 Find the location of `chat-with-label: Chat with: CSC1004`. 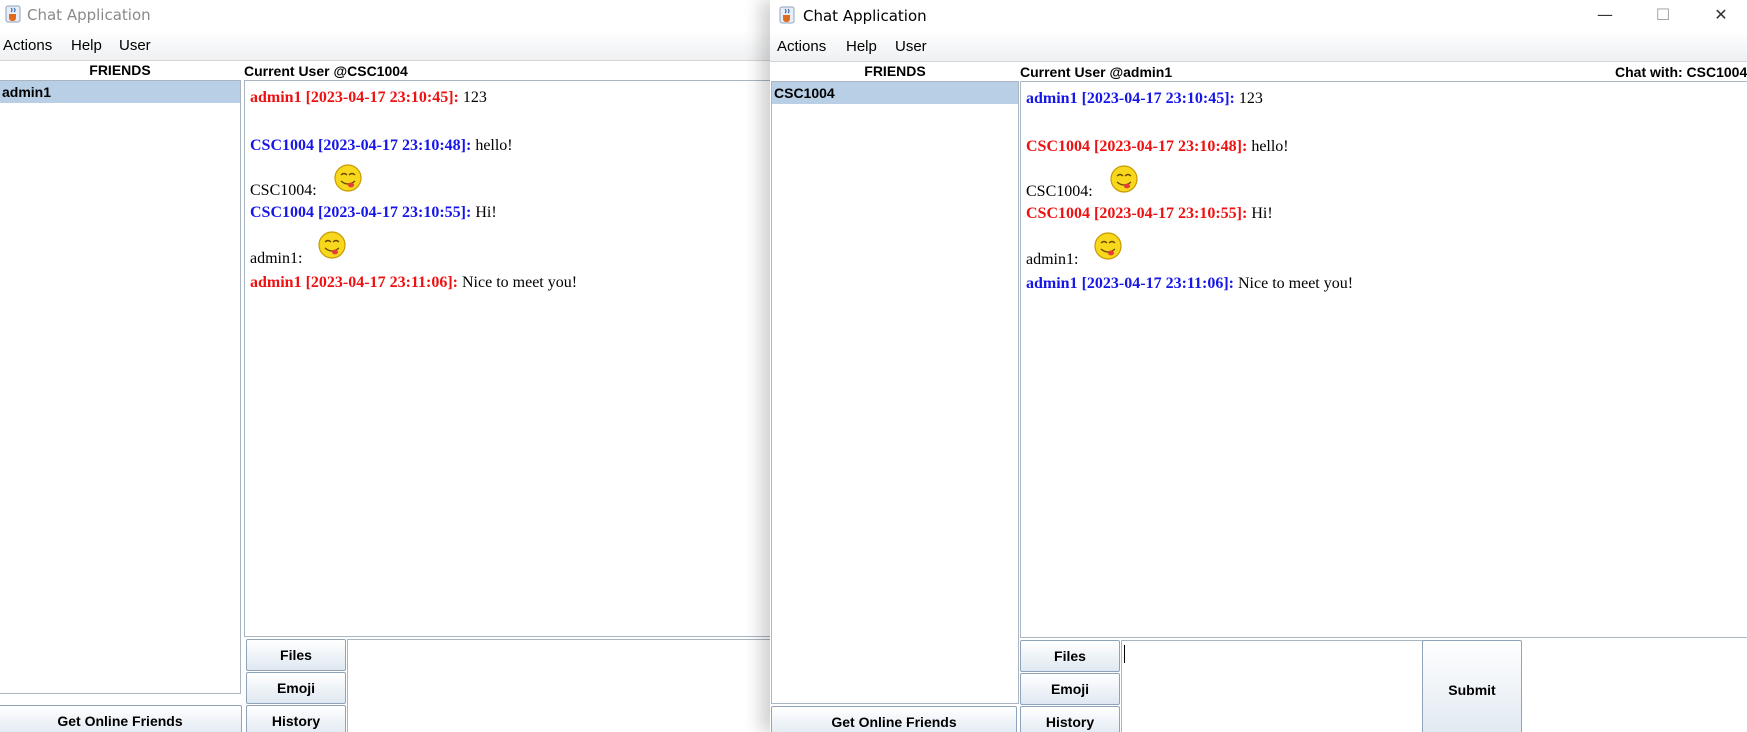

chat-with-label: Chat with: CSC1004 is located at coordinates (1681, 72).